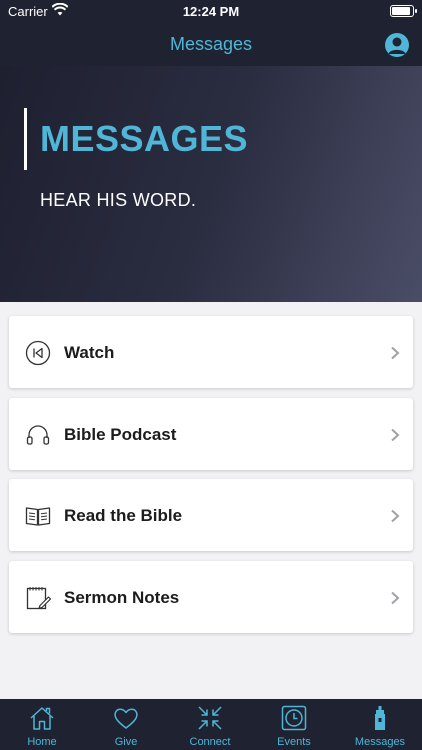 This screenshot has height=750, width=422. Describe the element at coordinates (38, 598) in the screenshot. I see `notepad-icon` at that location.